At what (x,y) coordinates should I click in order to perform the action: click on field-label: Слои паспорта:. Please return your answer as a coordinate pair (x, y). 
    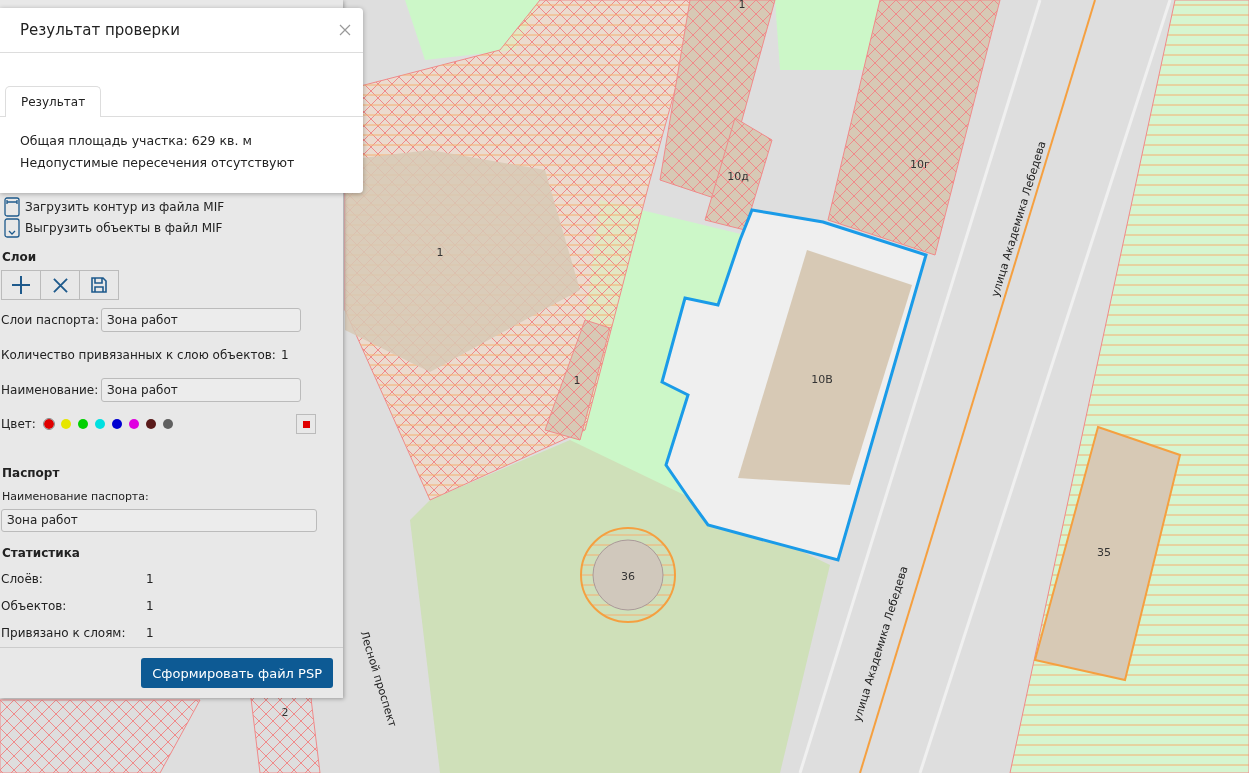
    Looking at the image, I should click on (50, 319).